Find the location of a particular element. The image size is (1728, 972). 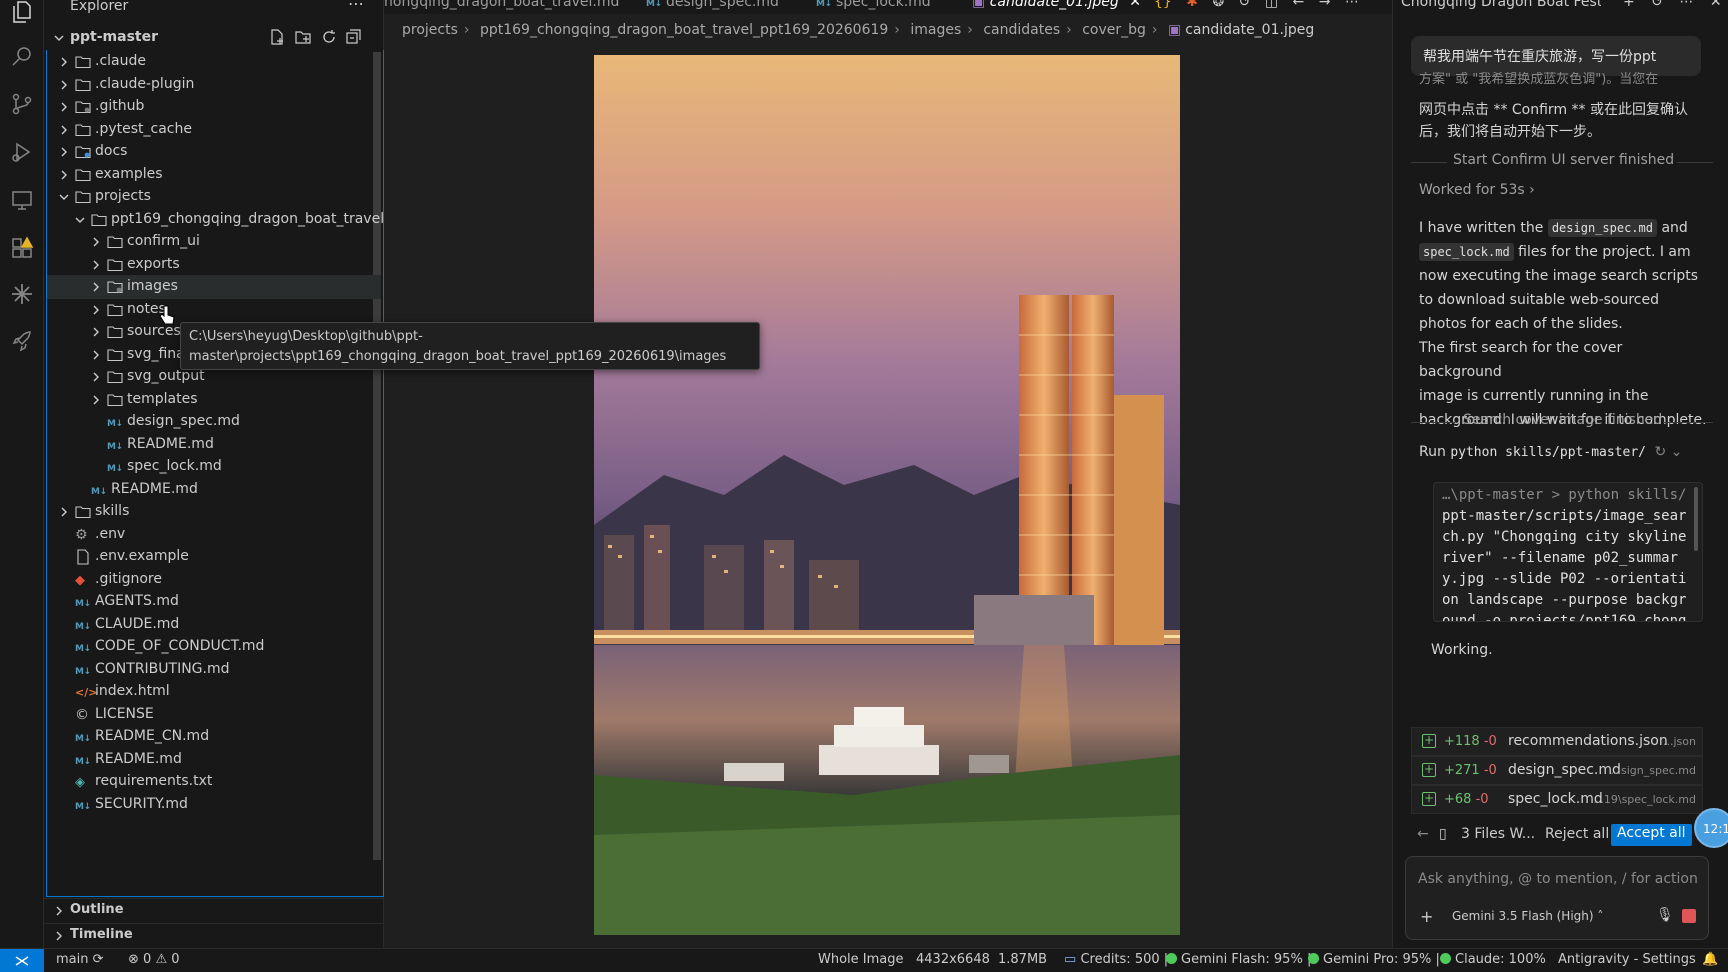

openai-icon: ❂ is located at coordinates (1218, 5).